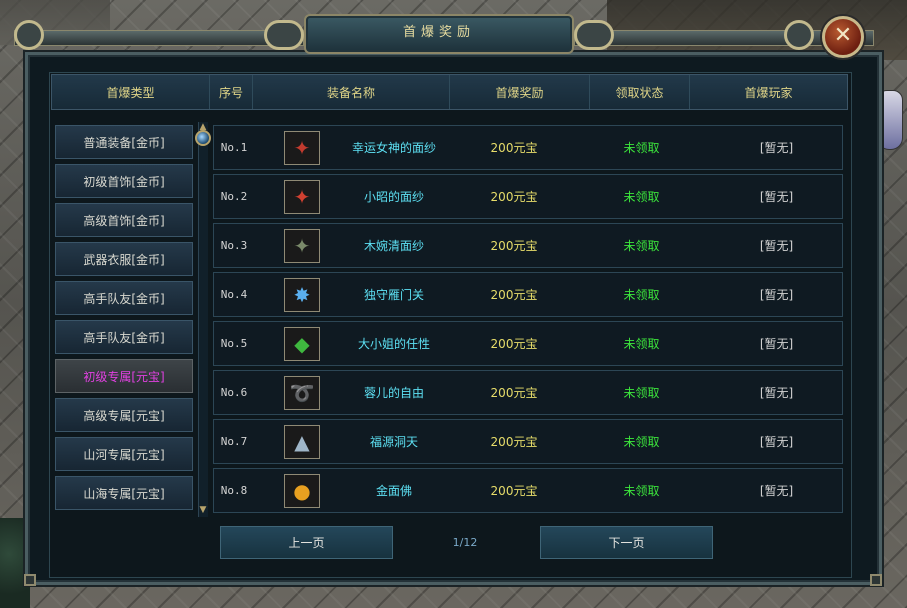  I want to click on category-item: 高级首饰[金币], so click(124, 220).